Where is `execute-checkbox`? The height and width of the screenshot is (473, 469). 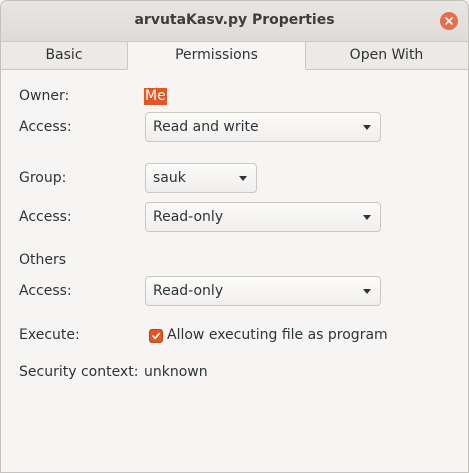
execute-checkbox is located at coordinates (156, 336).